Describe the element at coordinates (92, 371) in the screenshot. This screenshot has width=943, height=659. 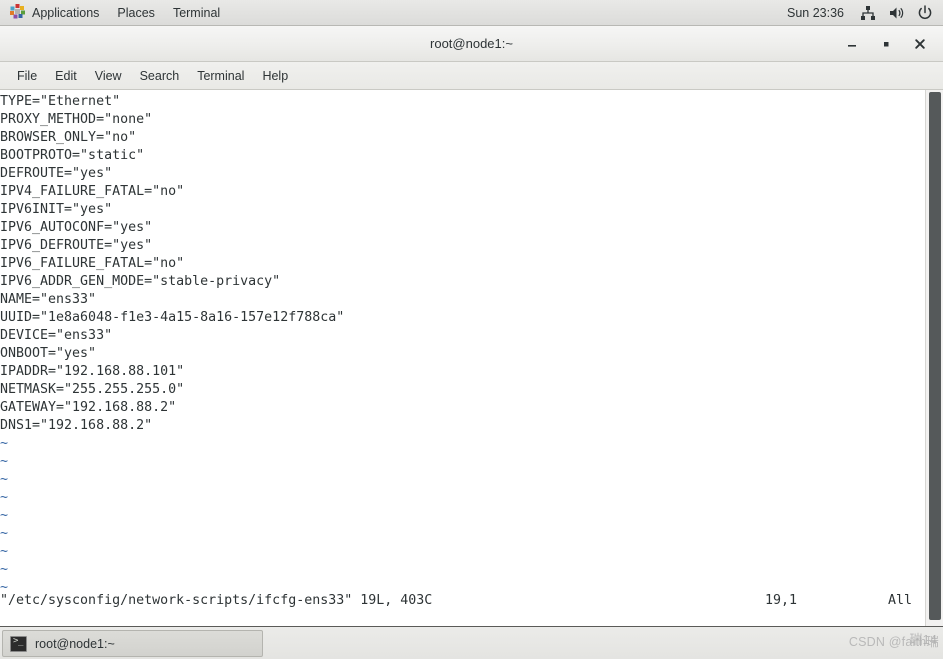
I see `terminal-line: IPADDR="192.168.88.101"` at that location.